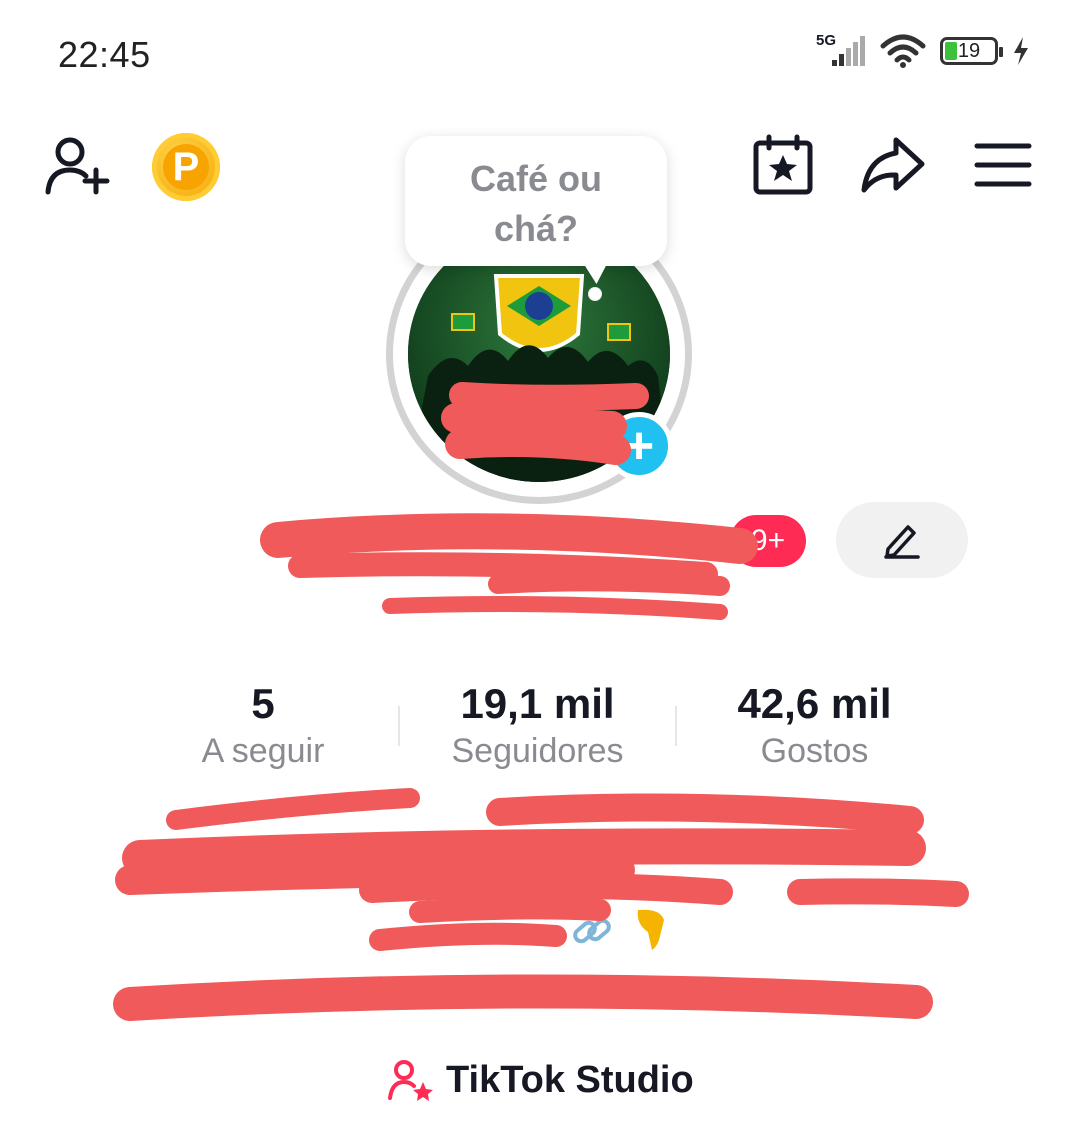 This screenshot has height=1133, width=1080. What do you see at coordinates (410, 1080) in the screenshot?
I see `creator-star-icon` at bounding box center [410, 1080].